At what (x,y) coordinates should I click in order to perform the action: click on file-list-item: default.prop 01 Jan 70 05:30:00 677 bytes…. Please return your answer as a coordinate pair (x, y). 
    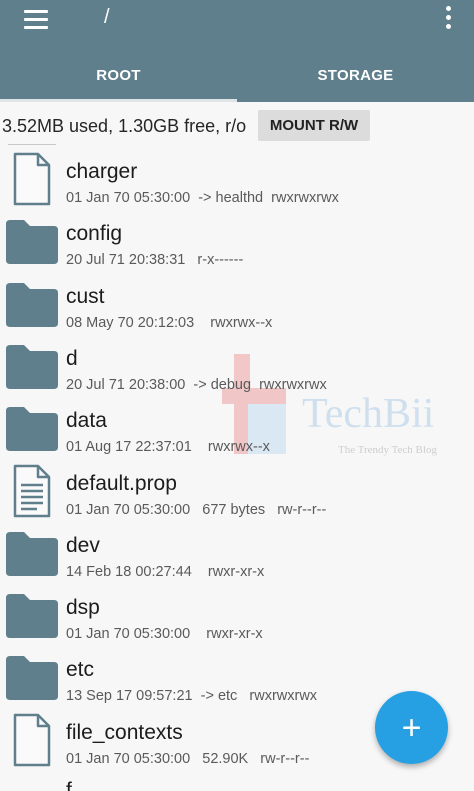
    Looking at the image, I should click on (237, 491).